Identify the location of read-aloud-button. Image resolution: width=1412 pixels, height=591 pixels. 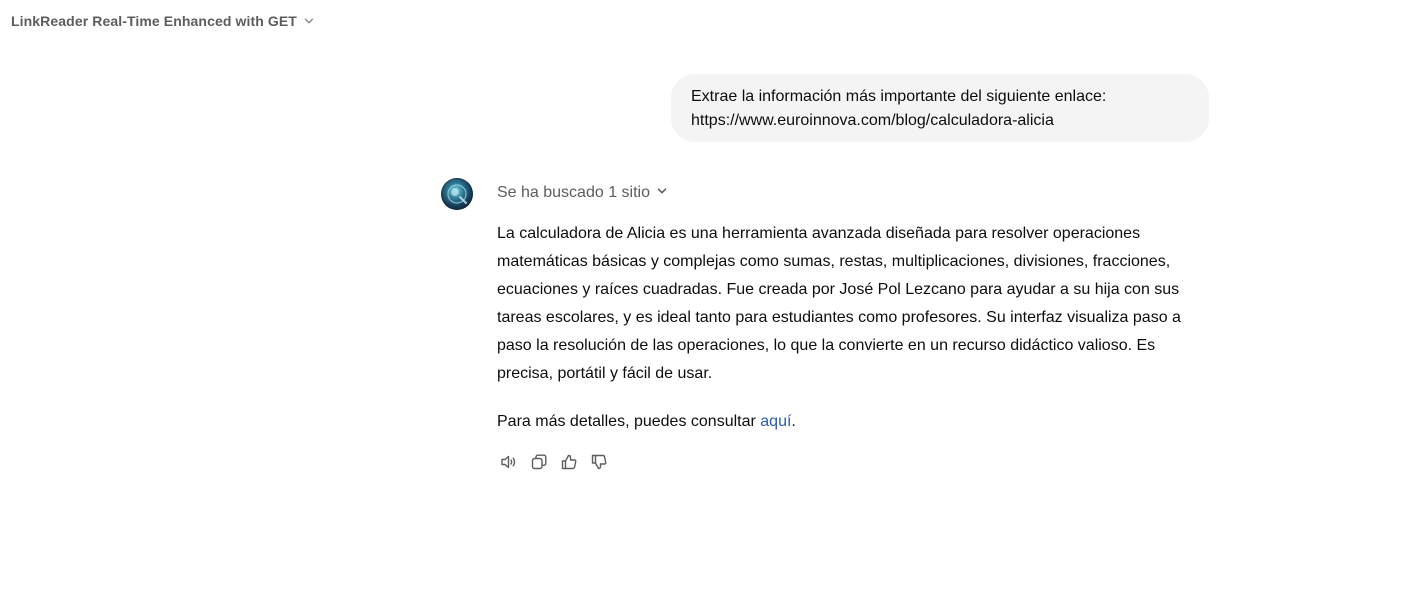
(509, 462).